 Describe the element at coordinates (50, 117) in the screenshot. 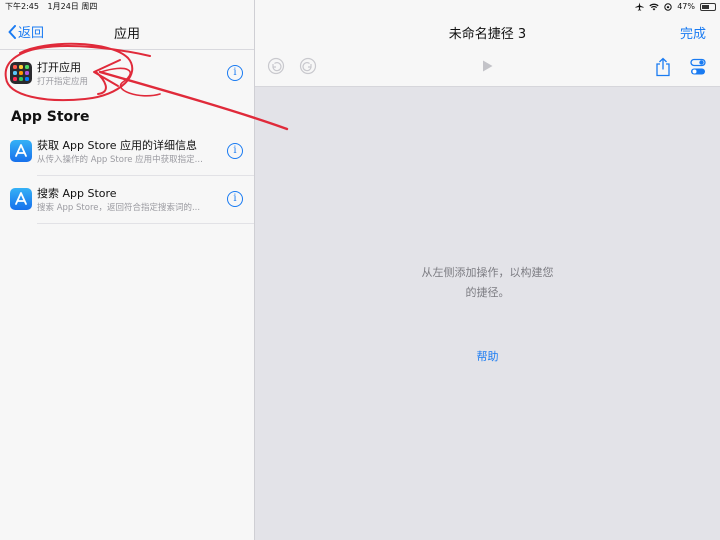

I see `section-header-app-store: App Store` at that location.